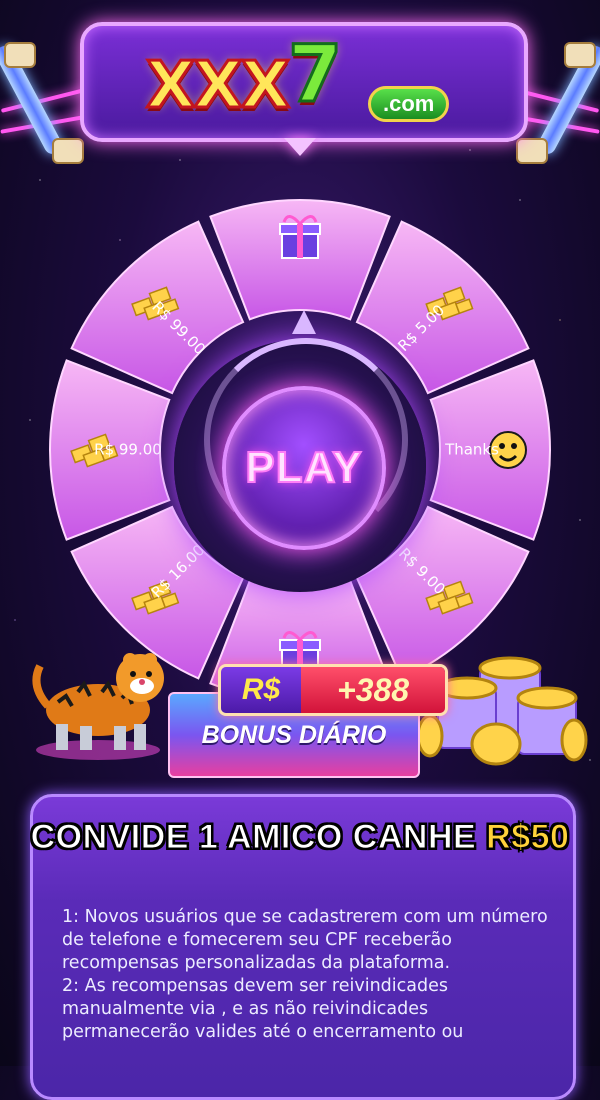 This screenshot has width=600, height=1100. Describe the element at coordinates (300, 147) in the screenshot. I see `wheel-pointer-icon` at that location.